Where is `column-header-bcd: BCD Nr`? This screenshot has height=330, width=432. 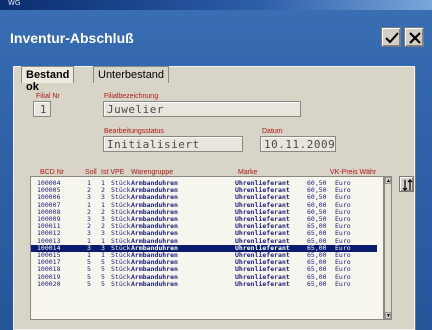
column-header-bcd: BCD Nr is located at coordinates (52, 172).